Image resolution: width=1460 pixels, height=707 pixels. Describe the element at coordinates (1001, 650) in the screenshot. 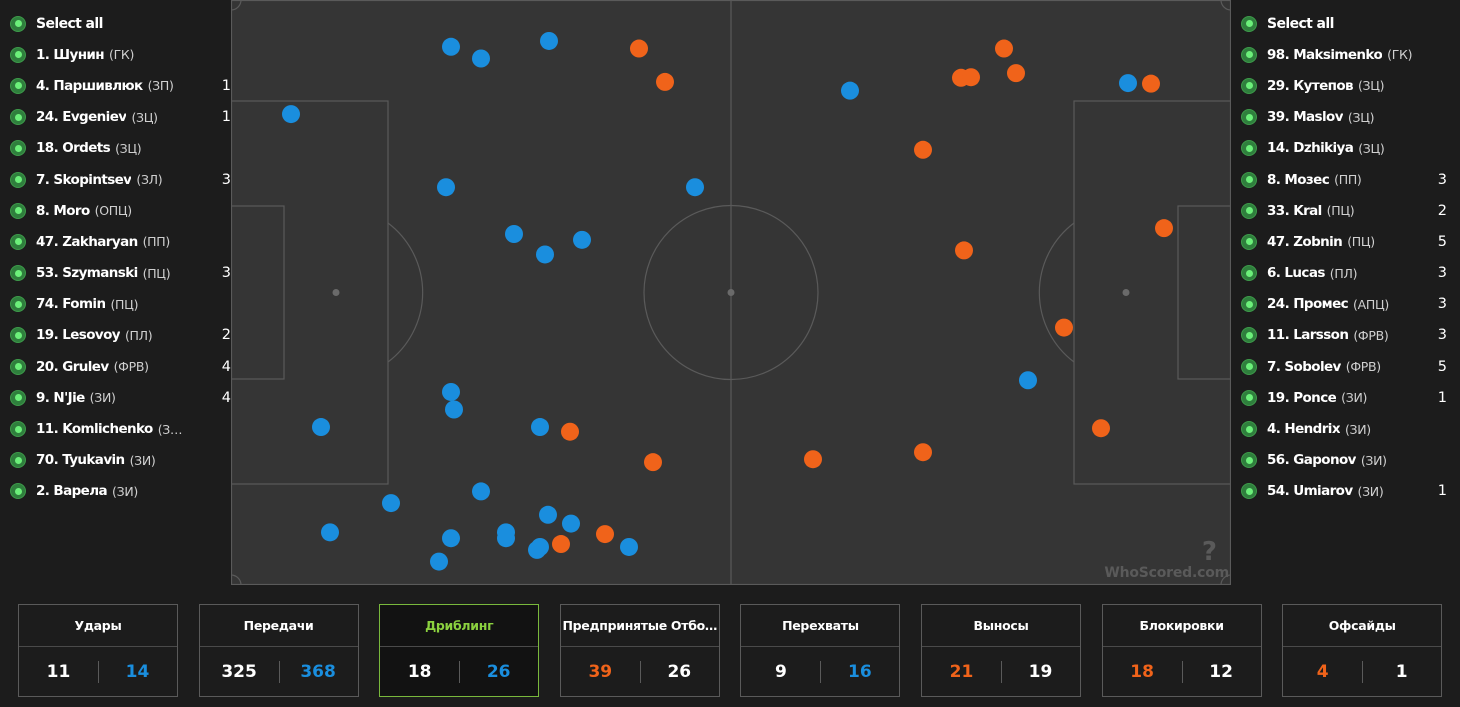

I see `stat-tab: Выносы 21 19` at that location.